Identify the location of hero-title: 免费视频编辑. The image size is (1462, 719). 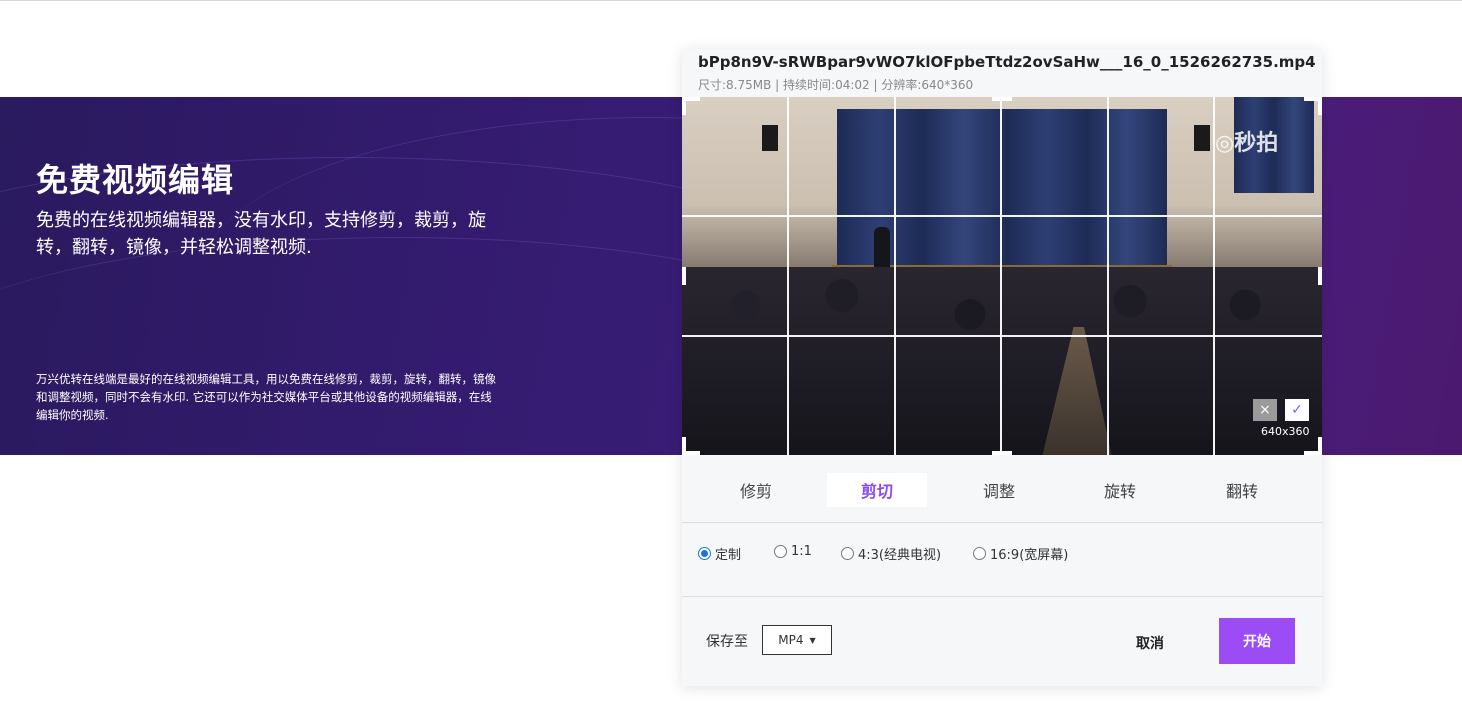
(135, 180).